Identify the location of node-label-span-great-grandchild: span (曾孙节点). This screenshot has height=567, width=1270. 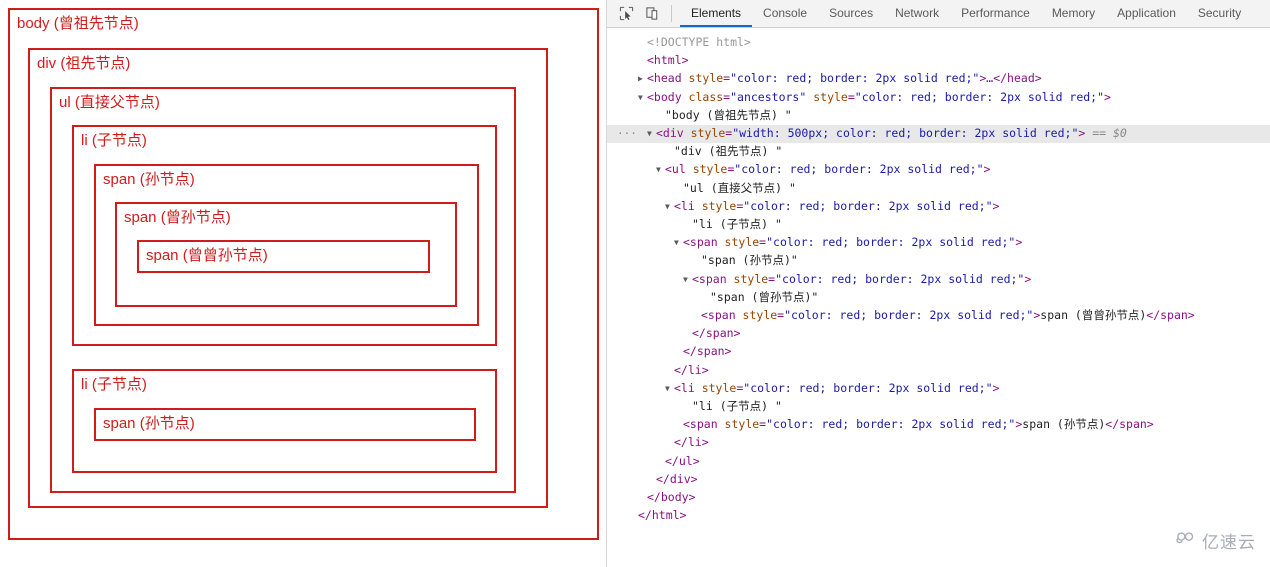
(177, 217).